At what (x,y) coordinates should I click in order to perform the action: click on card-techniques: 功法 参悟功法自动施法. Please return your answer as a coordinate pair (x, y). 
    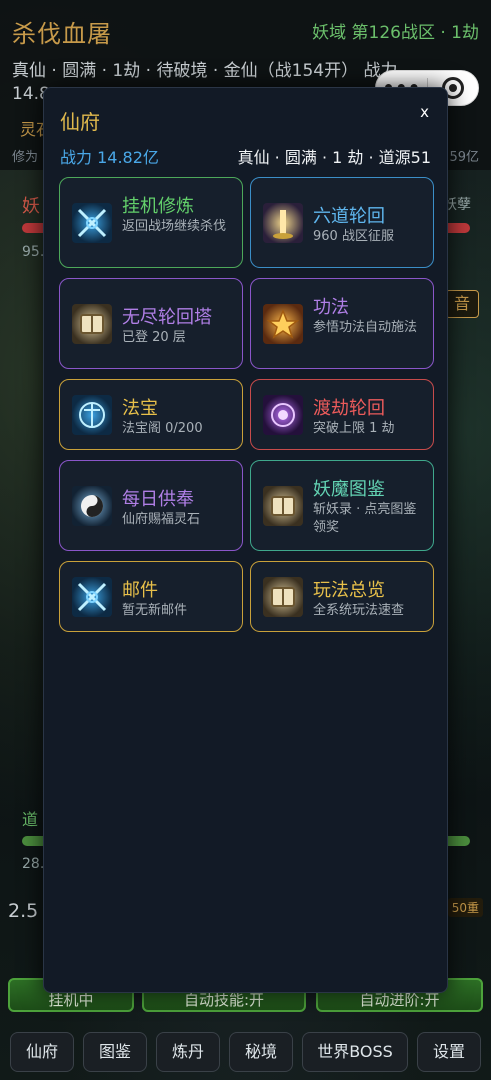
    Looking at the image, I should click on (342, 323).